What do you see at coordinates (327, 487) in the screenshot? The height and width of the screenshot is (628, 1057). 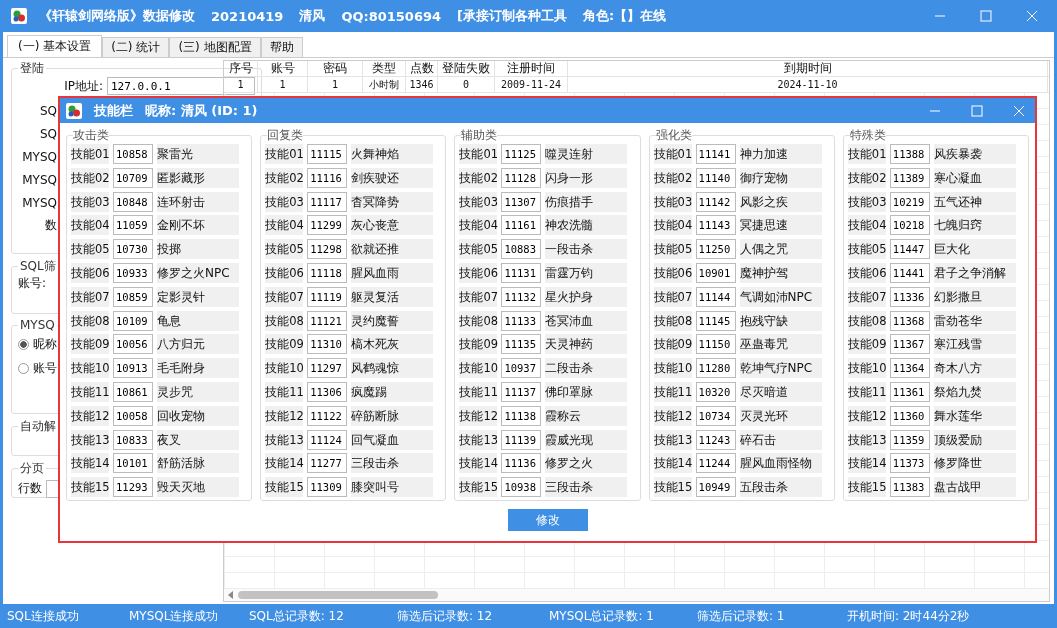 I see `skill-id-field: 11309` at bounding box center [327, 487].